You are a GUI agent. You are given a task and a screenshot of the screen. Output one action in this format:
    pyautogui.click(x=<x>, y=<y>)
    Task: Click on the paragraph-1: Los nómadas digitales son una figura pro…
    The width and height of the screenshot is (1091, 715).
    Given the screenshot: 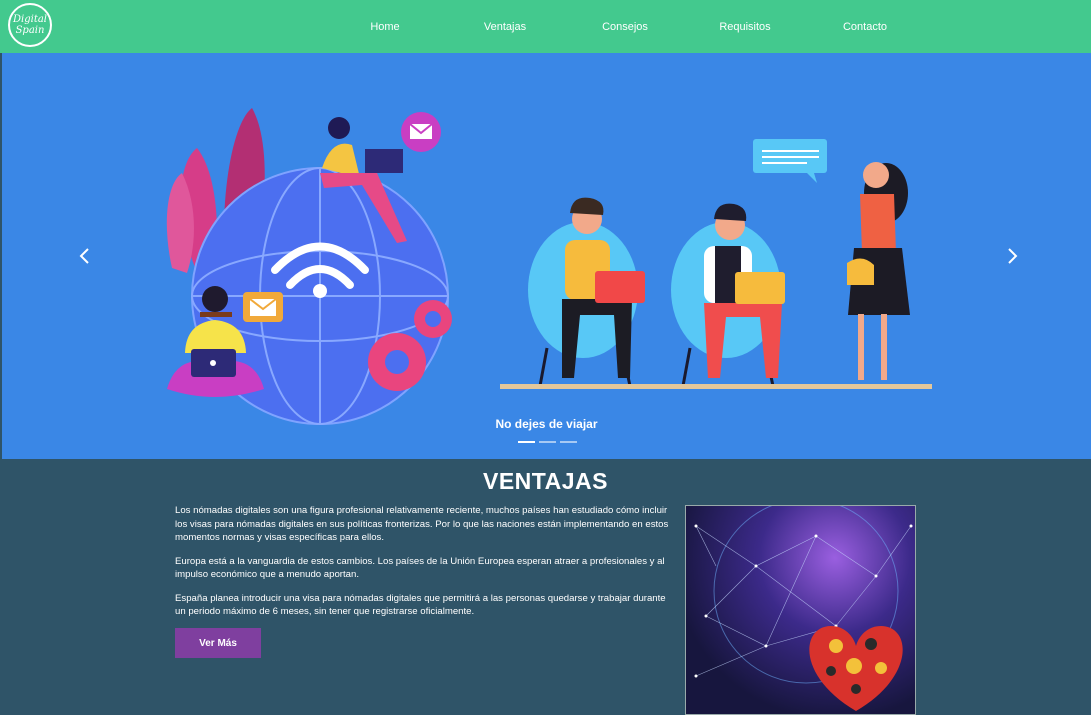 What is the action you would take?
    pyautogui.click(x=422, y=524)
    